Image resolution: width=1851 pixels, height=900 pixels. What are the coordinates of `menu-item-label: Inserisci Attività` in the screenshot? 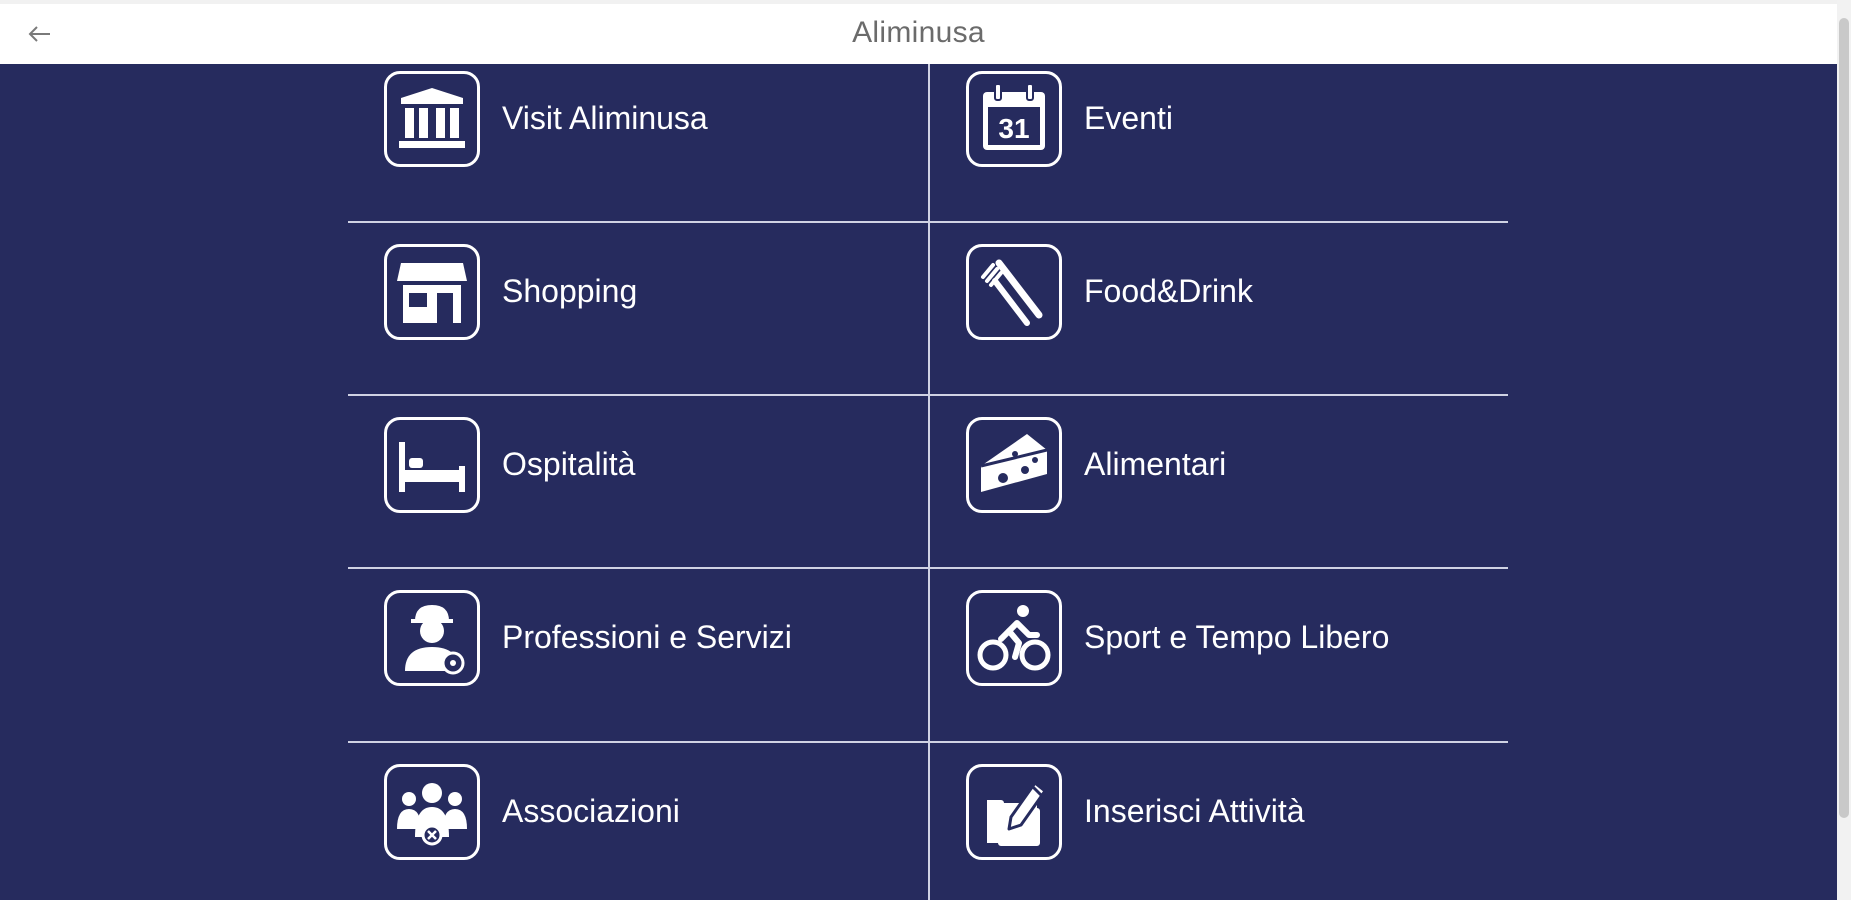 It's located at (1194, 811).